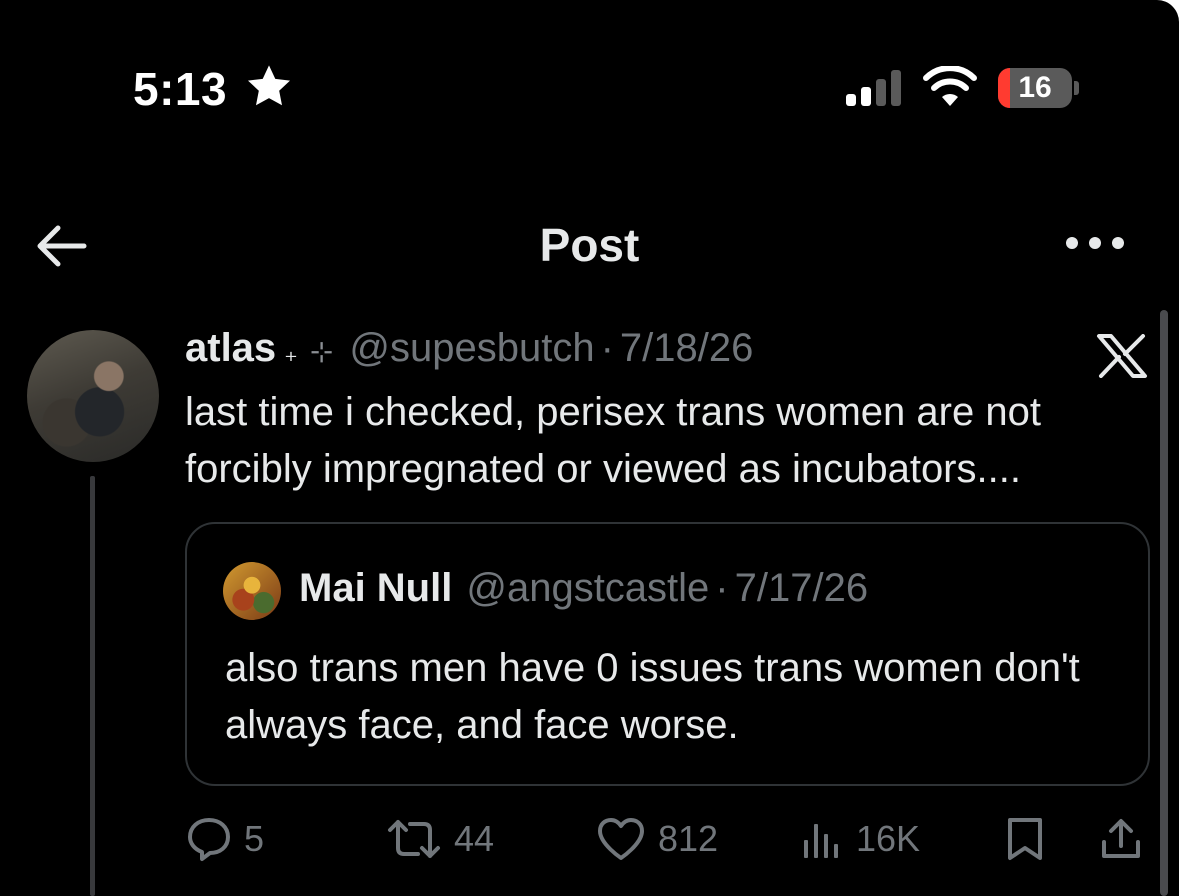 The height and width of the screenshot is (896, 1179). Describe the element at coordinates (93, 396) in the screenshot. I see `author-avatar` at that location.